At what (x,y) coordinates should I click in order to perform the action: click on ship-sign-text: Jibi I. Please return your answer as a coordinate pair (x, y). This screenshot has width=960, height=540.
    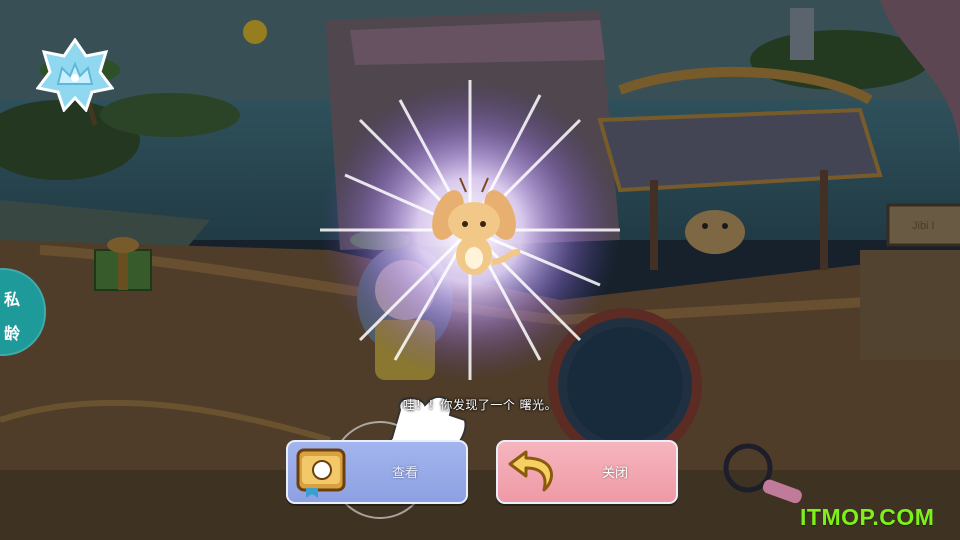
    Looking at the image, I should click on (923, 226).